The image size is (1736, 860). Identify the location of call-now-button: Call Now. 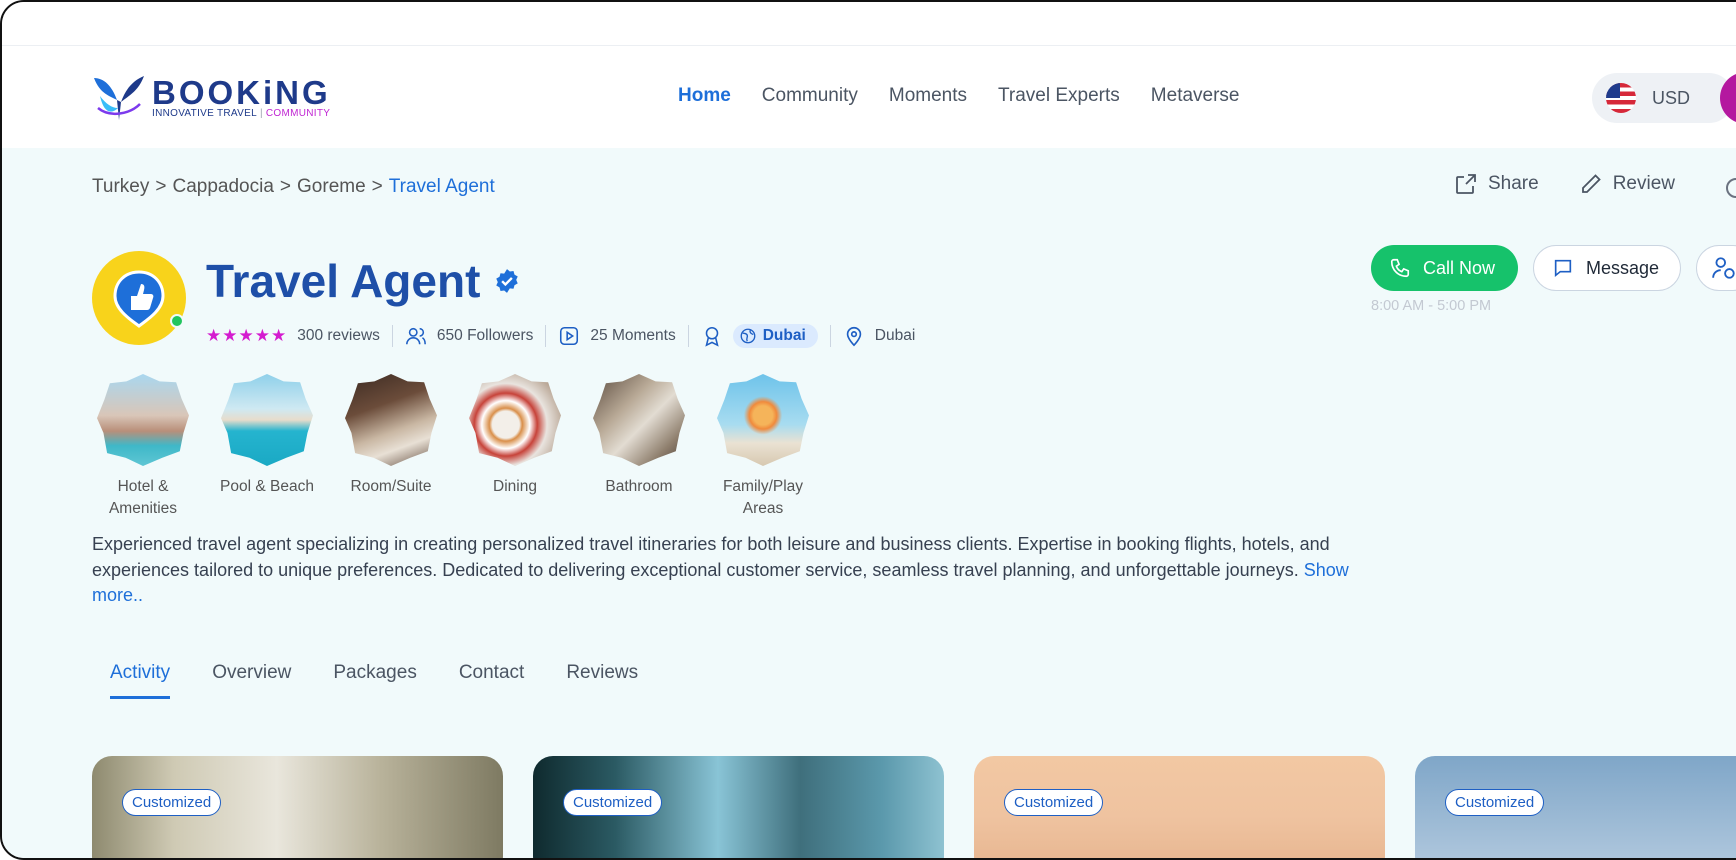
(1444, 268).